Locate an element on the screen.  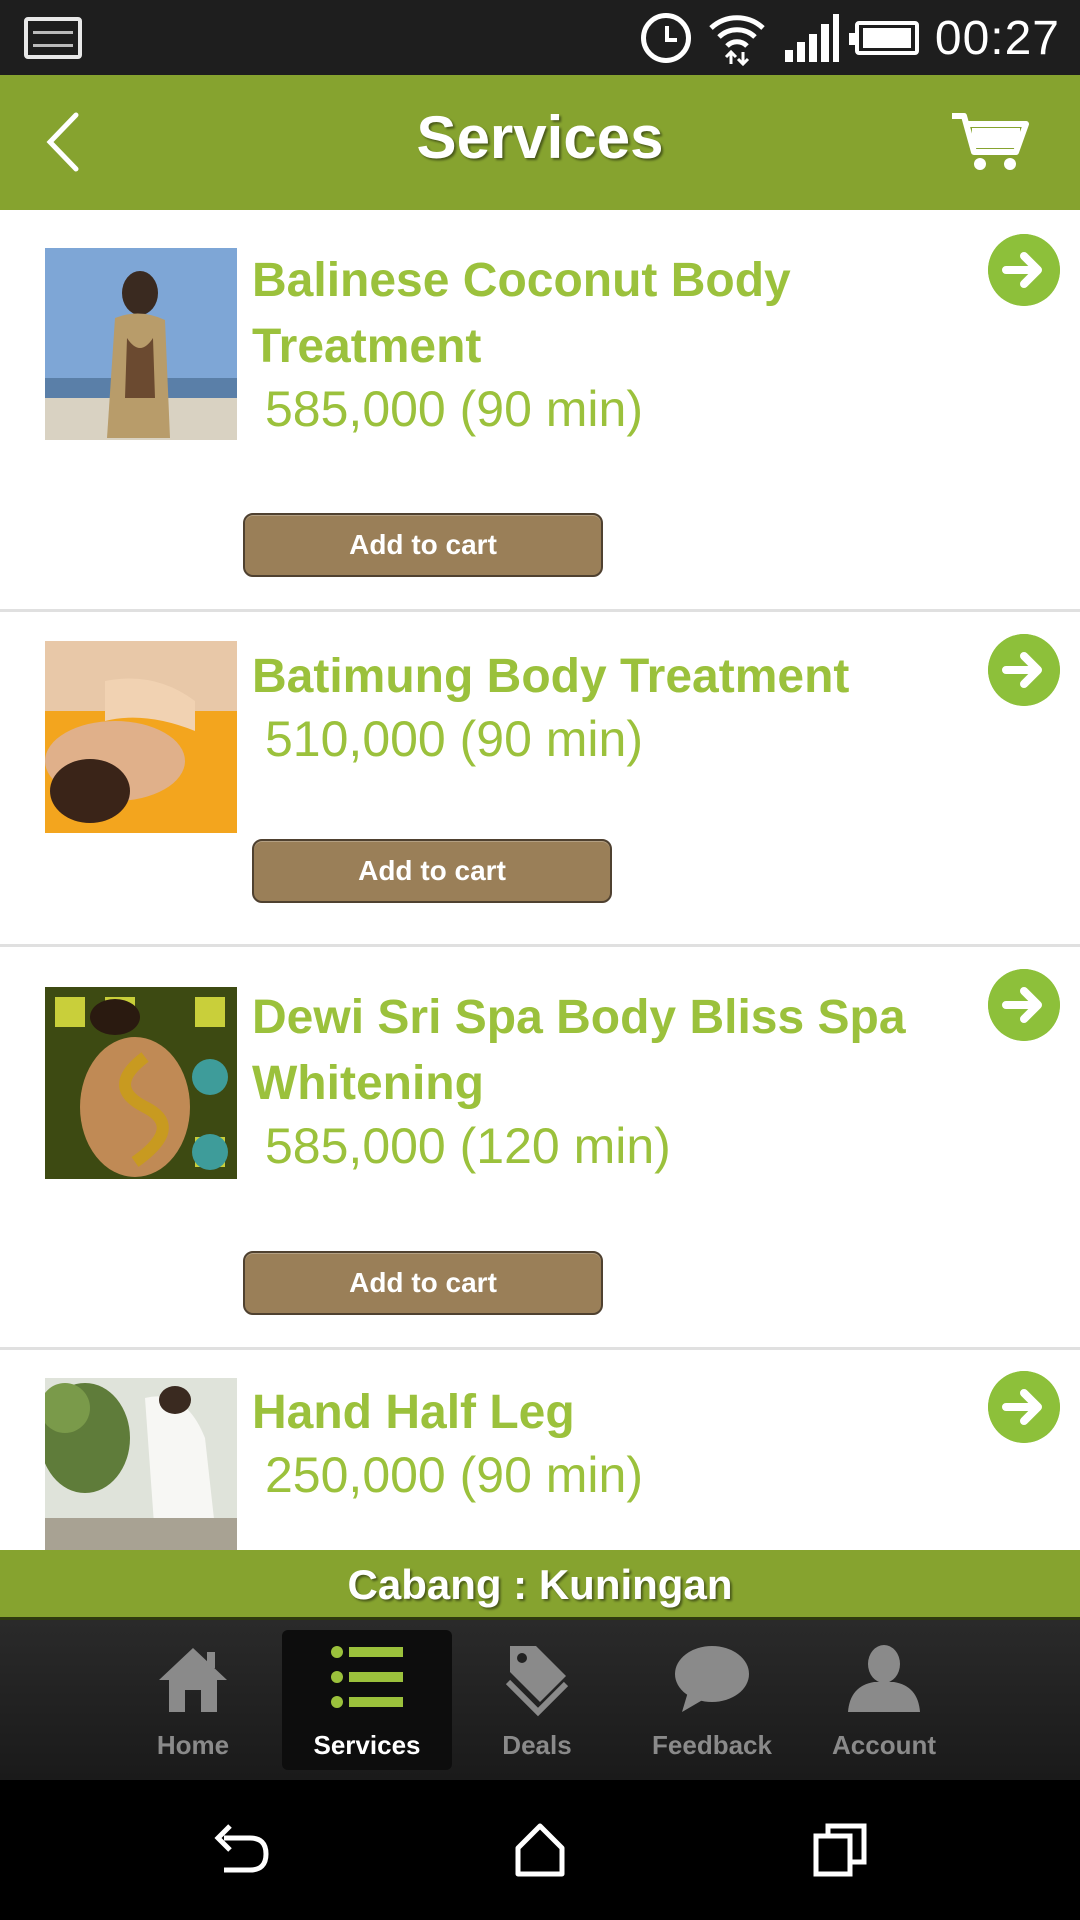
tab-home: Home is located at coordinates (193, 1700).